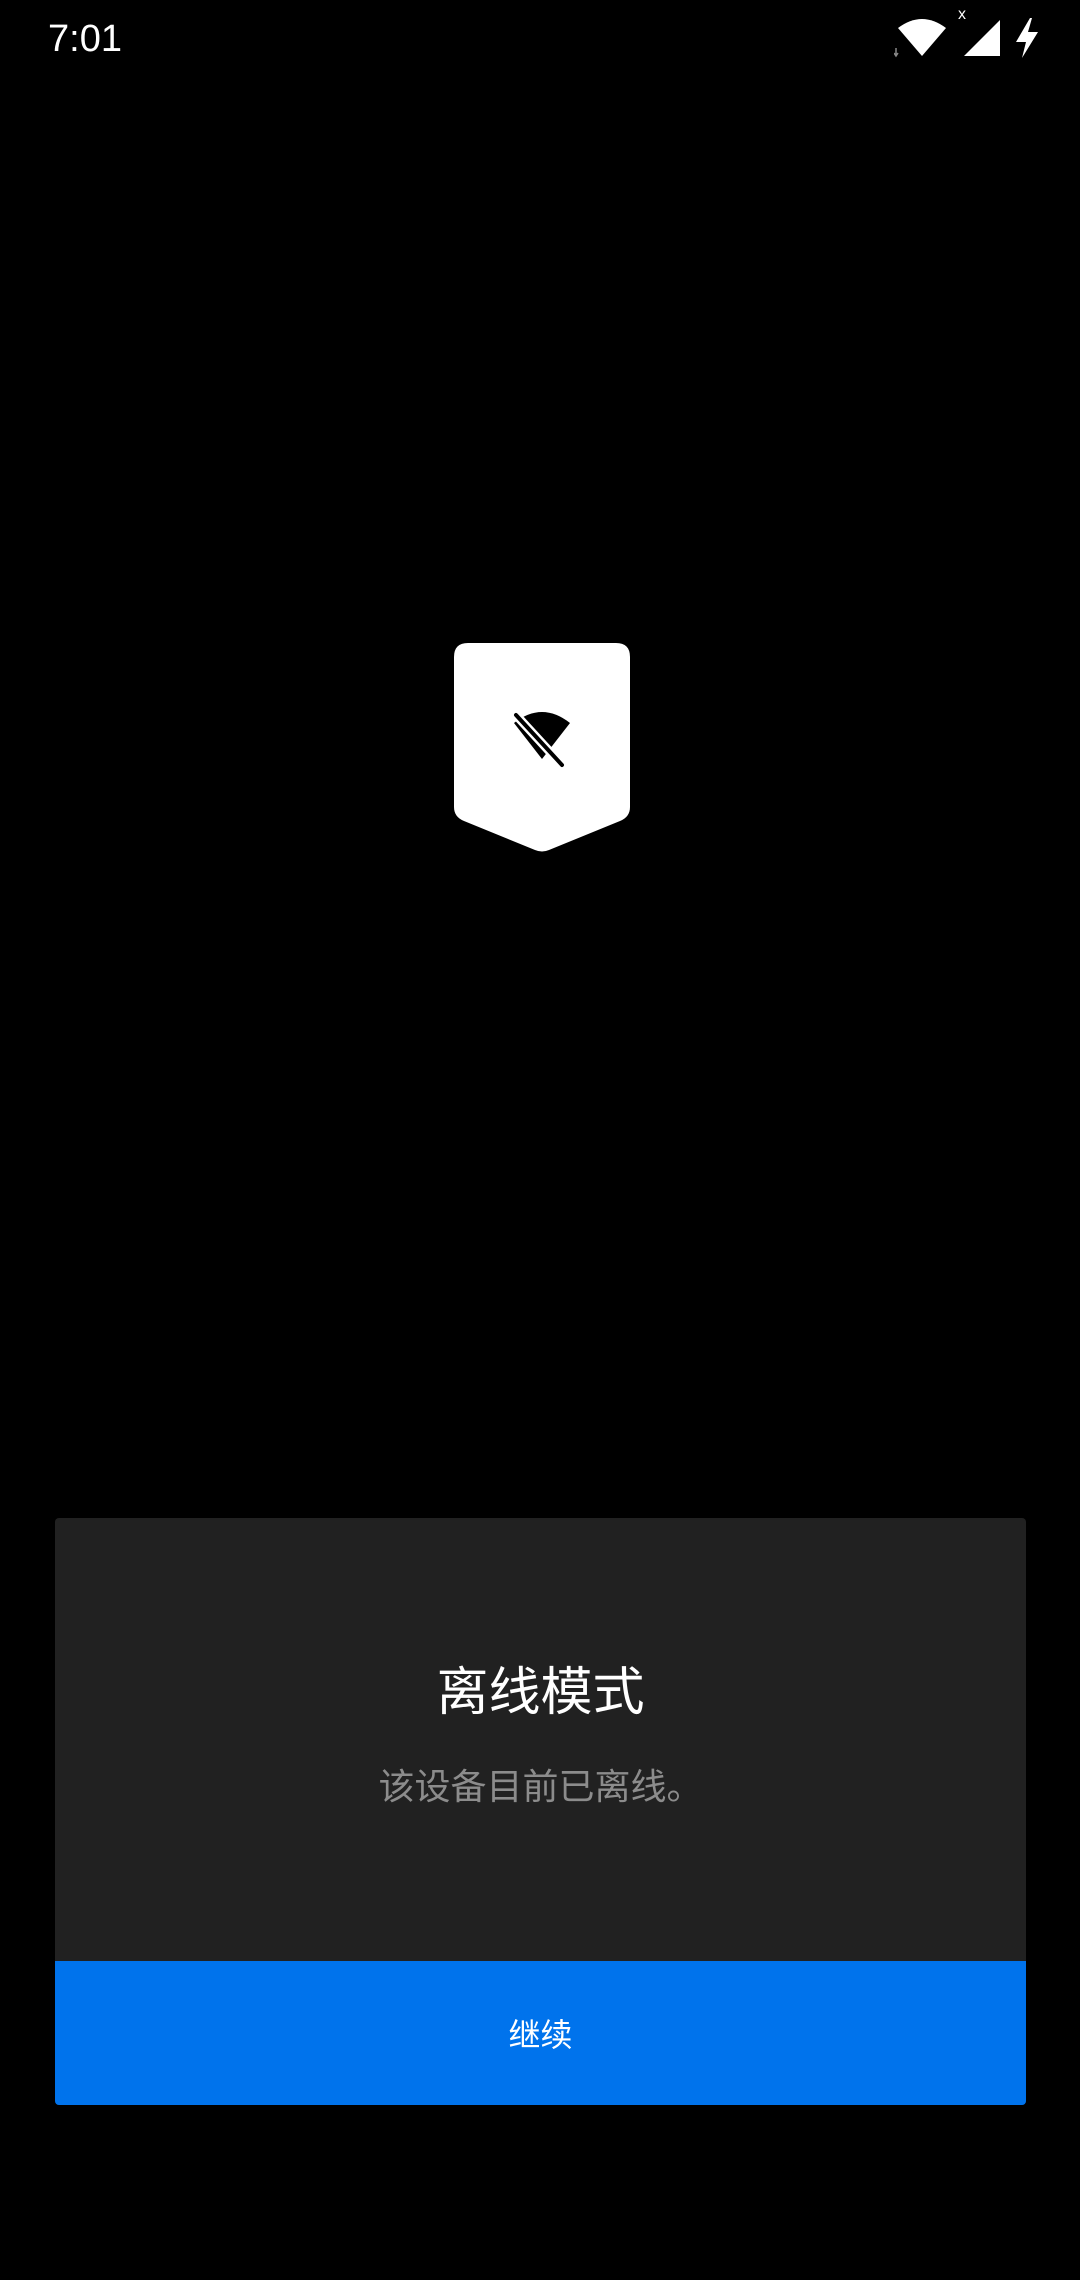 The image size is (1080, 2280). What do you see at coordinates (980, 35) in the screenshot?
I see `signal-icon: x` at bounding box center [980, 35].